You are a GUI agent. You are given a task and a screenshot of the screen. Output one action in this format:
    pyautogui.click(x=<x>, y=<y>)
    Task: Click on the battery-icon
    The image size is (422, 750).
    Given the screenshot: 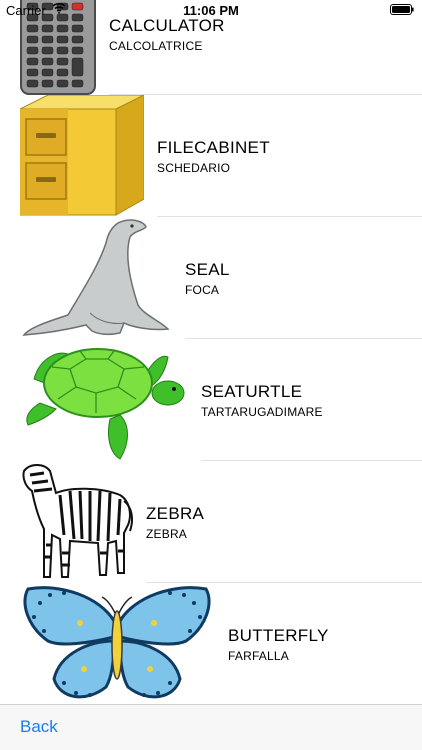 What is the action you would take?
    pyautogui.click(x=402, y=9)
    